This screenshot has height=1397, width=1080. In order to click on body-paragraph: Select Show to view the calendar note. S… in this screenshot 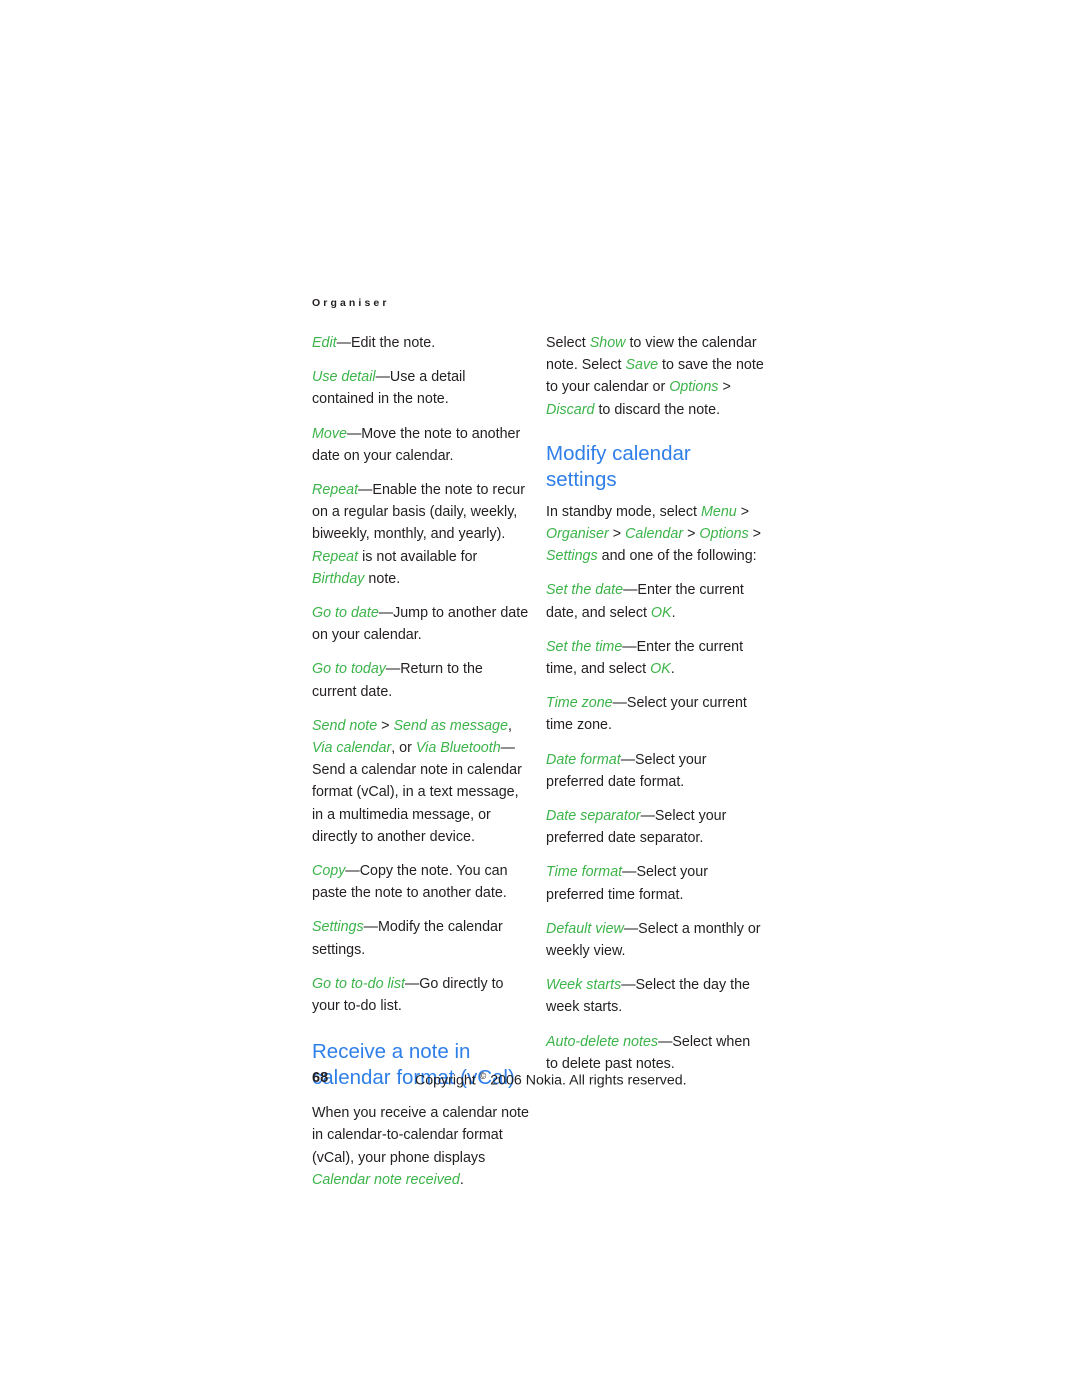, I will do `click(655, 376)`.